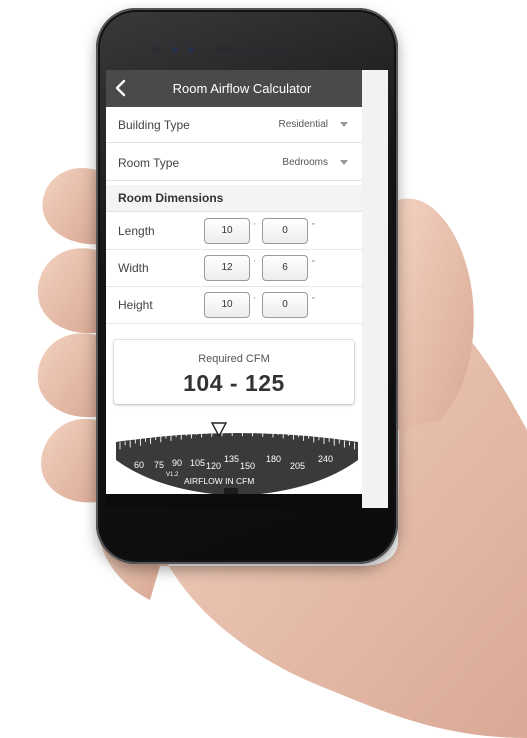 This screenshot has height=738, width=527. What do you see at coordinates (159, 465) in the screenshot?
I see `dial-scale-label: 75` at bounding box center [159, 465].